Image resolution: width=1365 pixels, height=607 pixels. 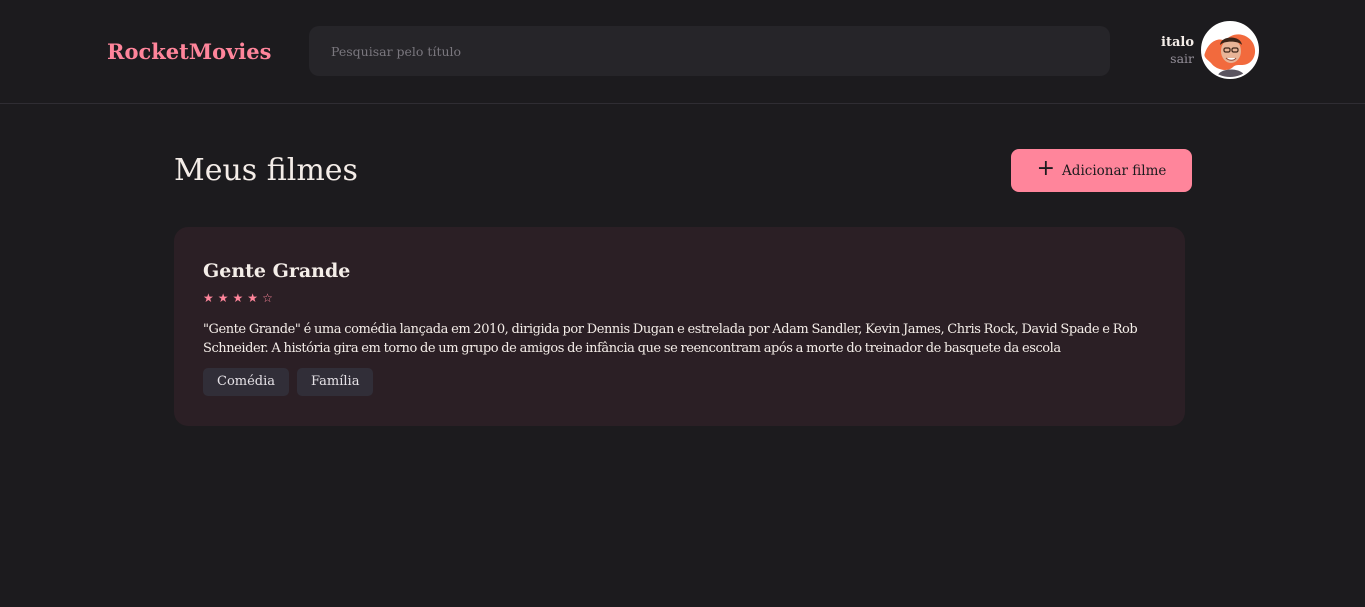 What do you see at coordinates (189, 52) in the screenshot?
I see `brand-logo: RocketMovies` at bounding box center [189, 52].